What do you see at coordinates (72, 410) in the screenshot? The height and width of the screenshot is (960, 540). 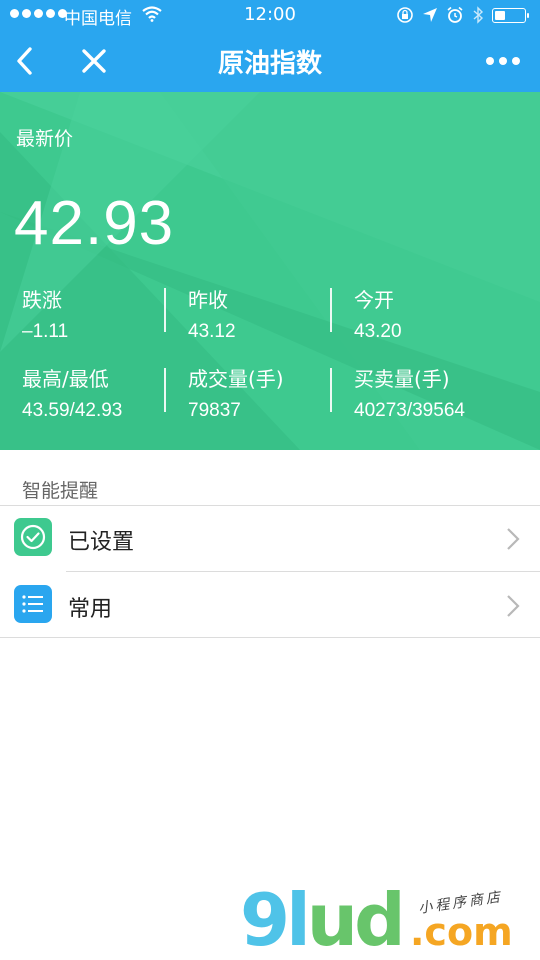 I see `stat-value: 43.59/42.93` at bounding box center [72, 410].